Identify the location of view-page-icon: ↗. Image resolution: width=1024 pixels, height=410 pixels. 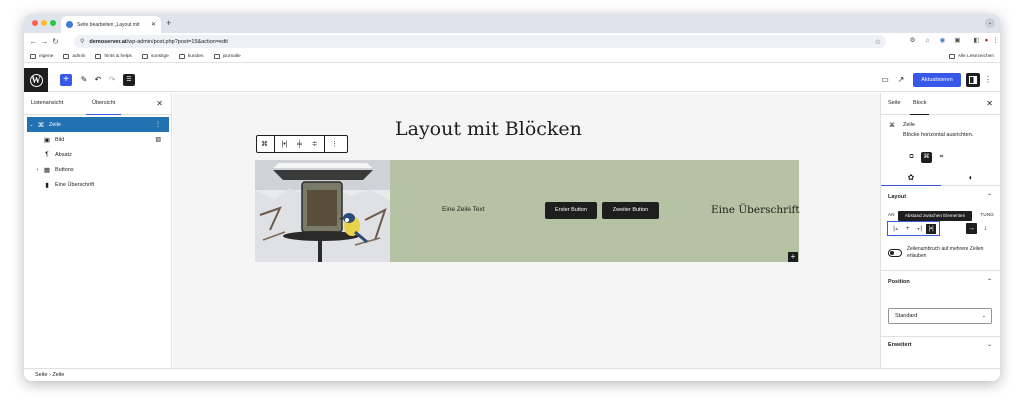
(901, 80).